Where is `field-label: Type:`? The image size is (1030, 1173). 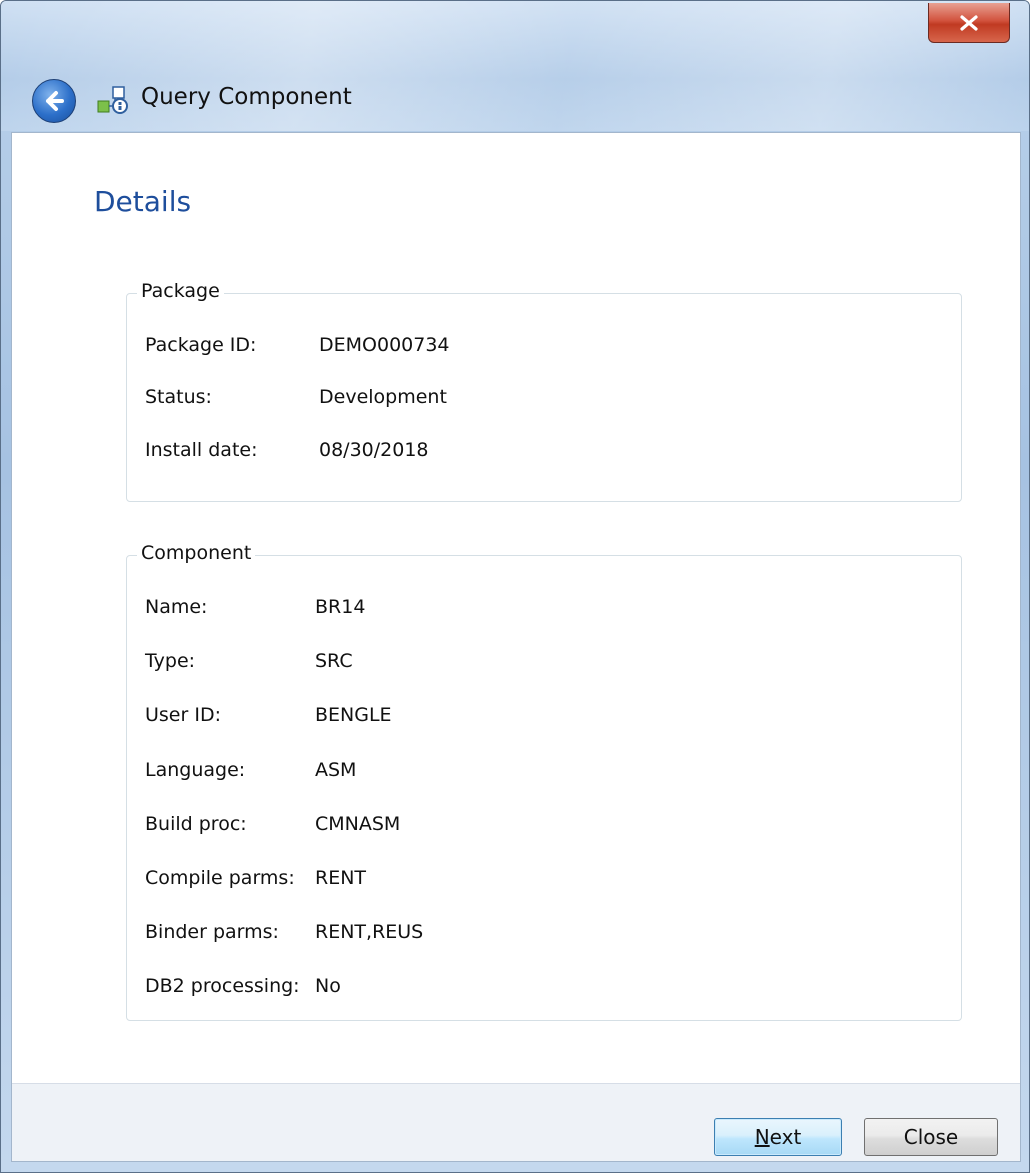 field-label: Type: is located at coordinates (170, 661).